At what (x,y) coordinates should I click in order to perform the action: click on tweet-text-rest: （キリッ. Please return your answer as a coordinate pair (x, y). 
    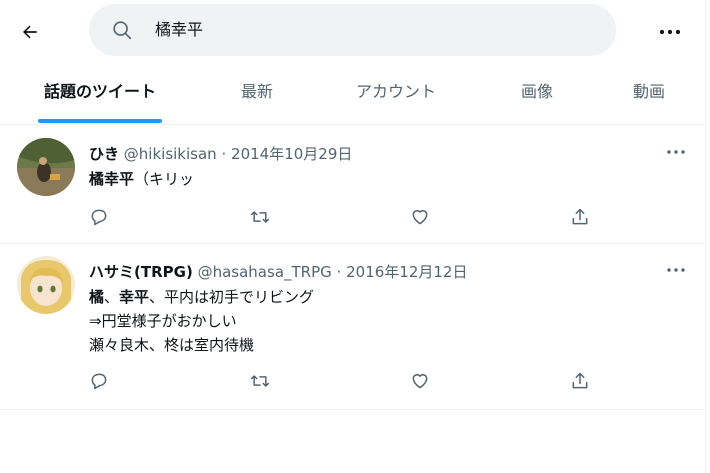
    Looking at the image, I should click on (164, 179).